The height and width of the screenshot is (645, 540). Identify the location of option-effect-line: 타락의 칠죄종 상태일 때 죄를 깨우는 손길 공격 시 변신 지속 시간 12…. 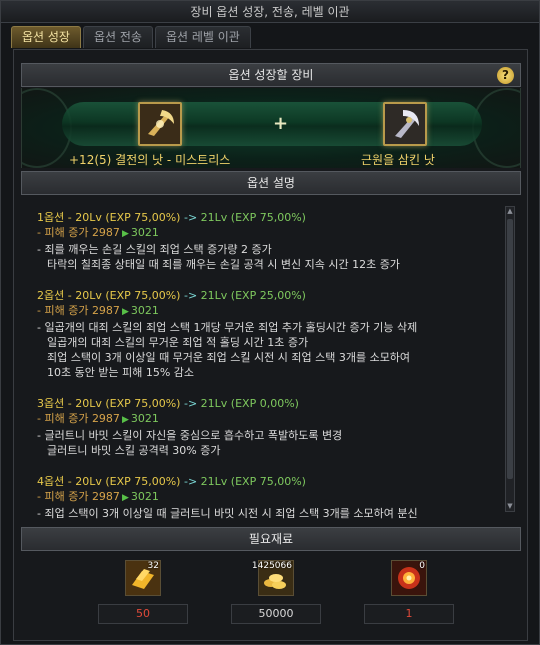
(223, 264).